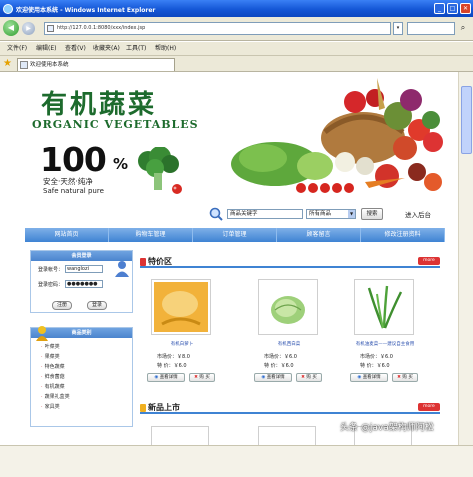 Image resolution: width=473 pixels, height=477 pixels. I want to click on search-button: 搜索, so click(372, 214).